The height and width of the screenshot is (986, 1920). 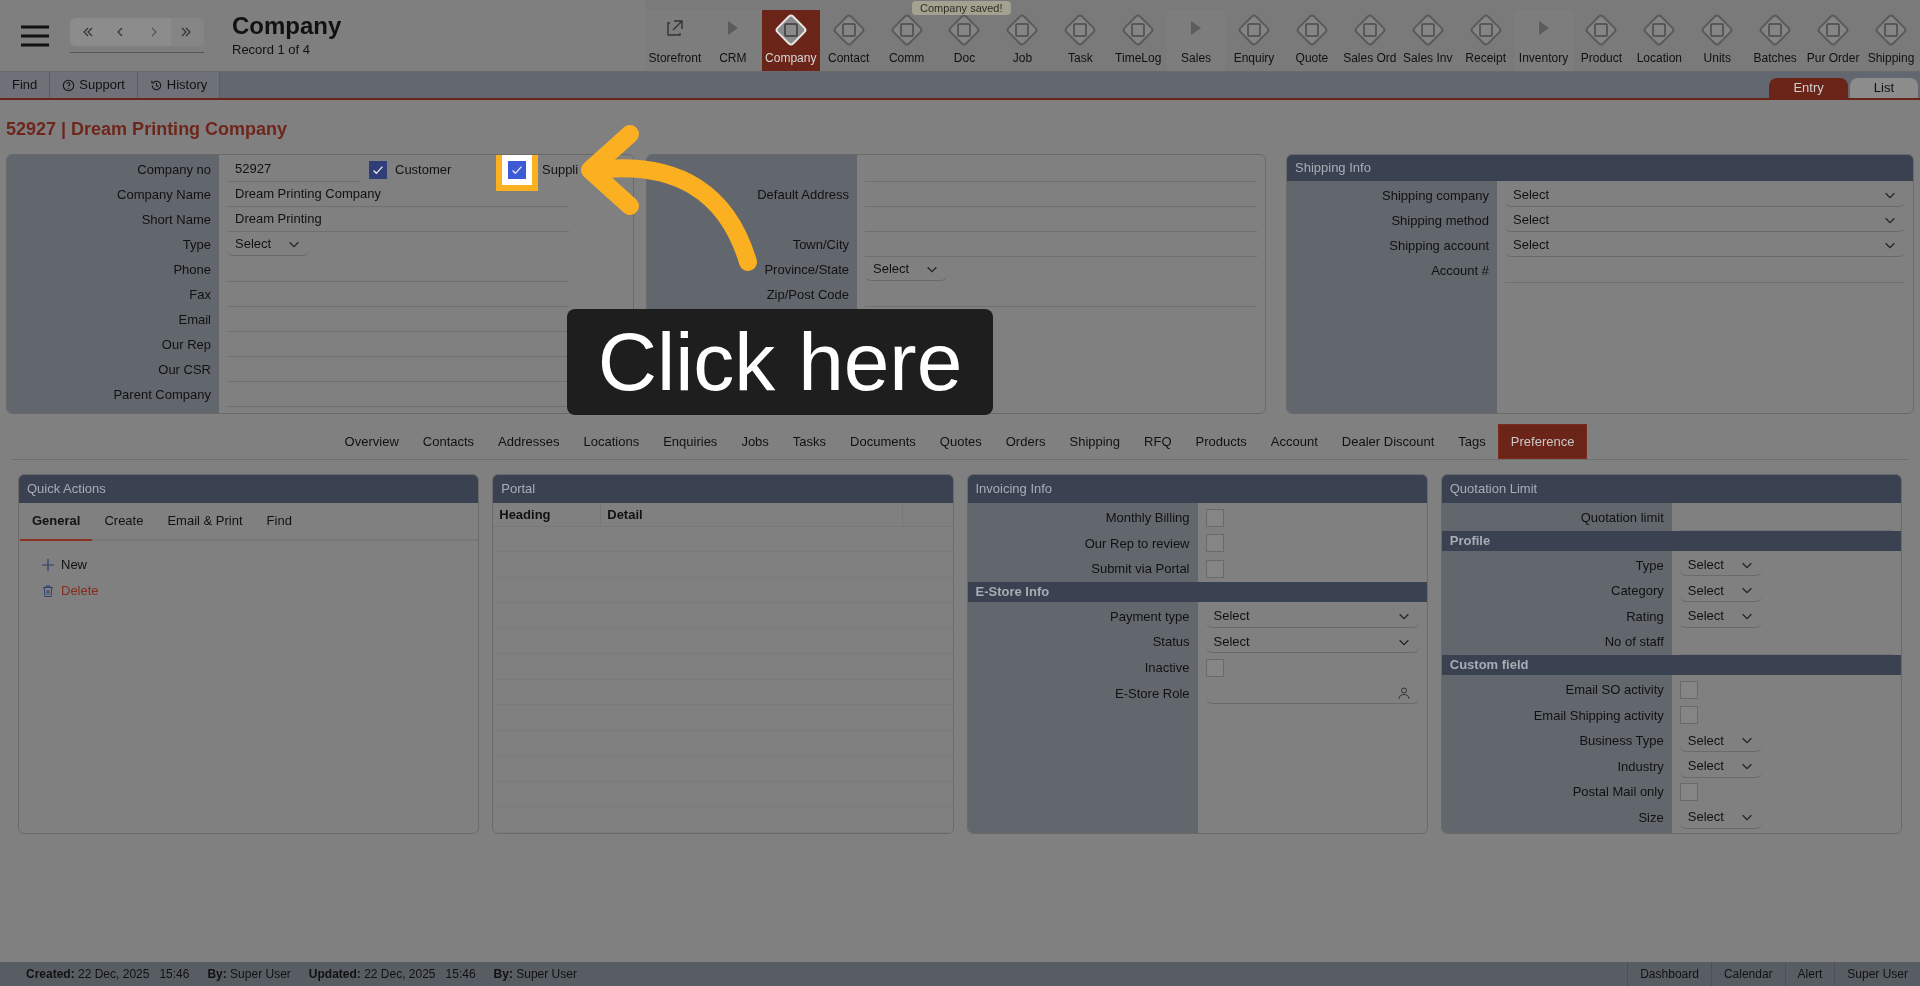 What do you see at coordinates (372, 974) in the screenshot?
I see `footer-text: Updated: 22 Dec, 2025` at bounding box center [372, 974].